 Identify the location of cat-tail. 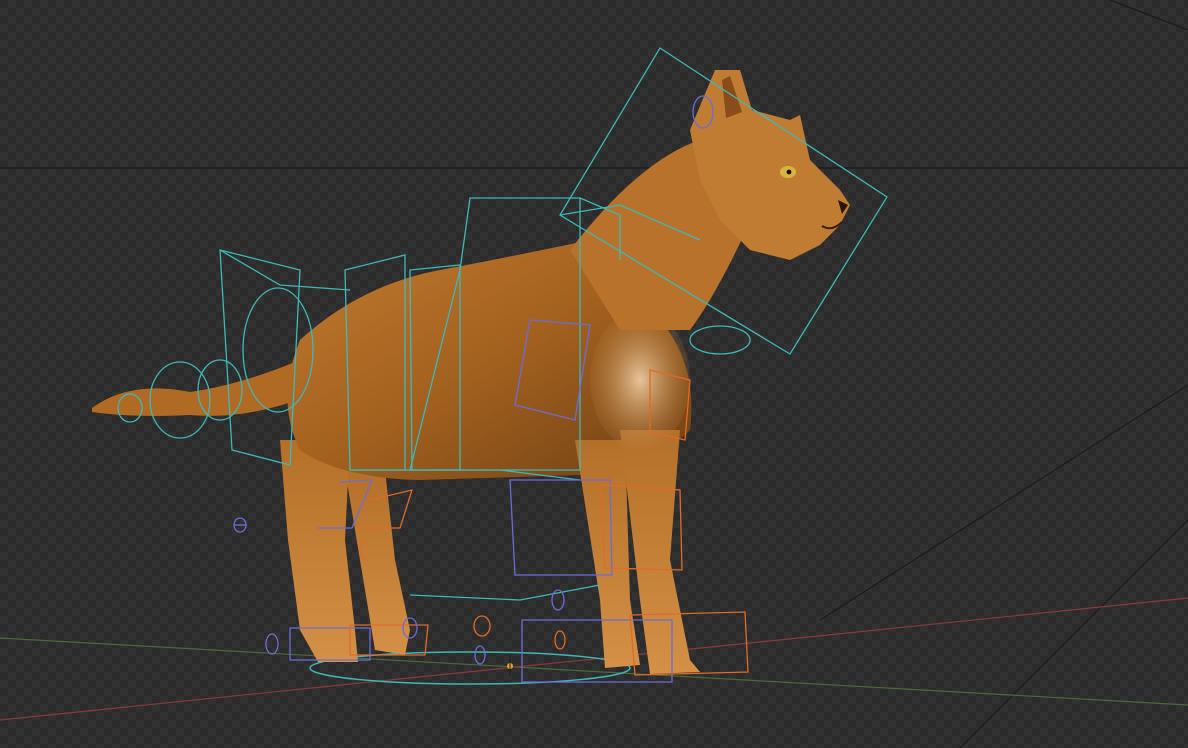
(201, 388).